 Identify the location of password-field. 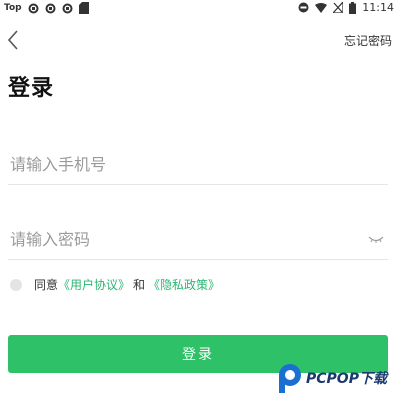
(198, 239).